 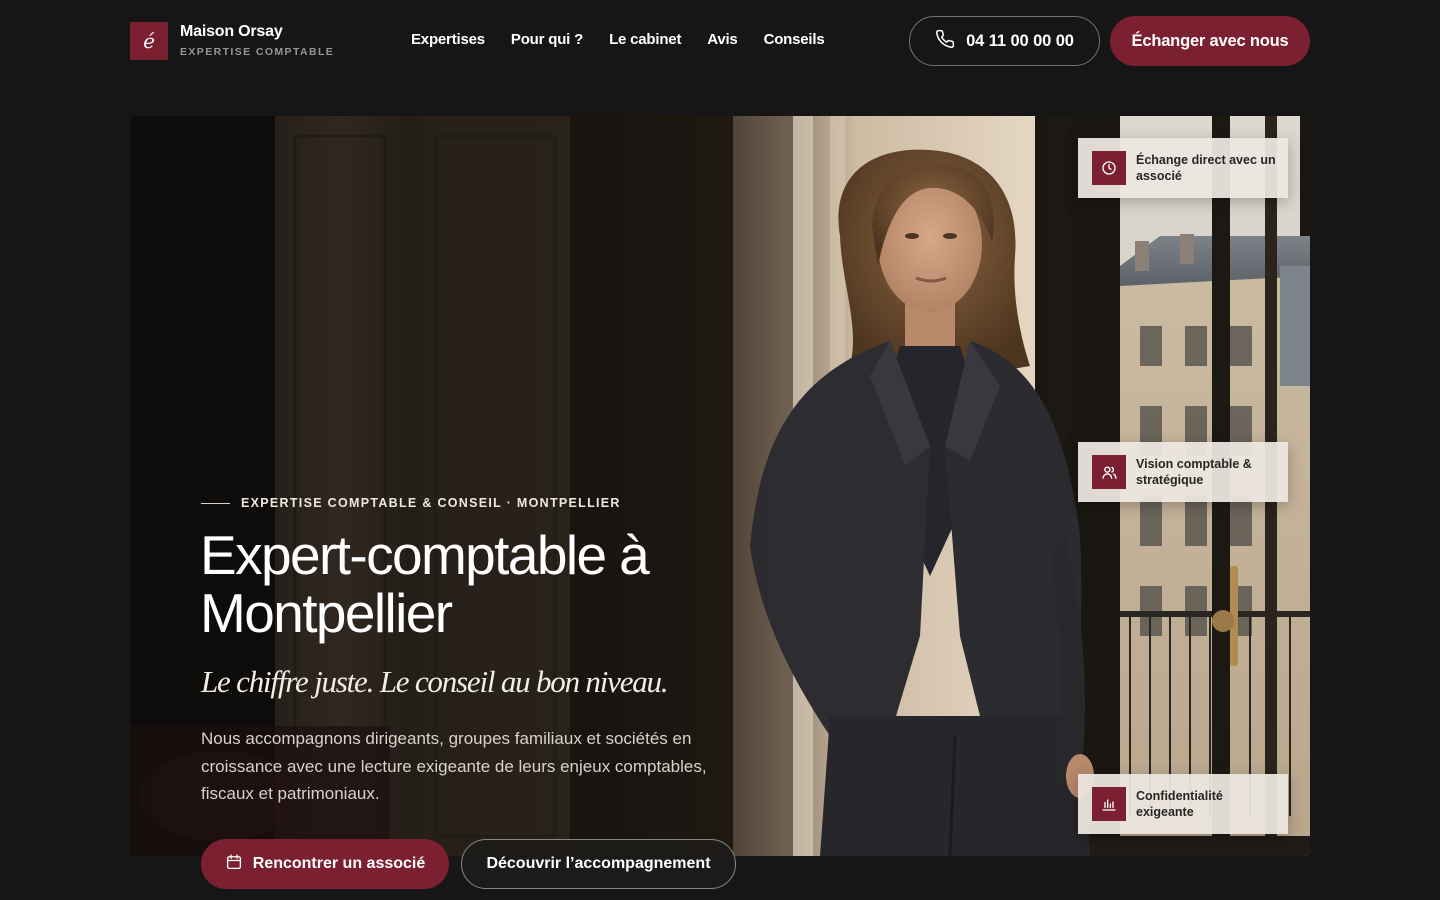 What do you see at coordinates (257, 52) in the screenshot?
I see `brand-subtitle: EXPERTISE COMPTABLE` at bounding box center [257, 52].